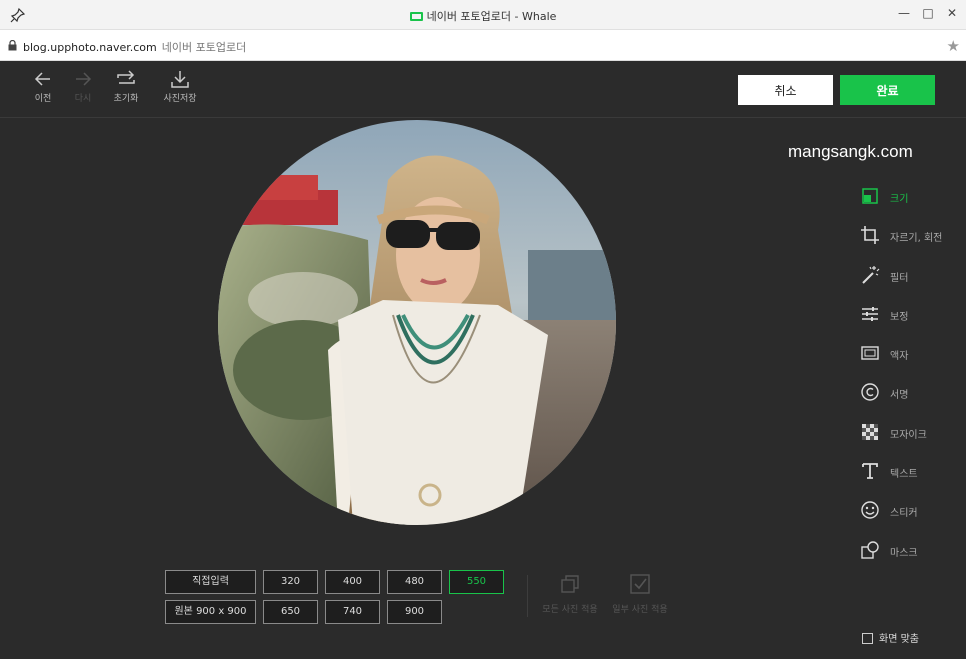 The height and width of the screenshot is (659, 966). Describe the element at coordinates (912, 201) in the screenshot. I see `menu-item-resize: 크기` at that location.